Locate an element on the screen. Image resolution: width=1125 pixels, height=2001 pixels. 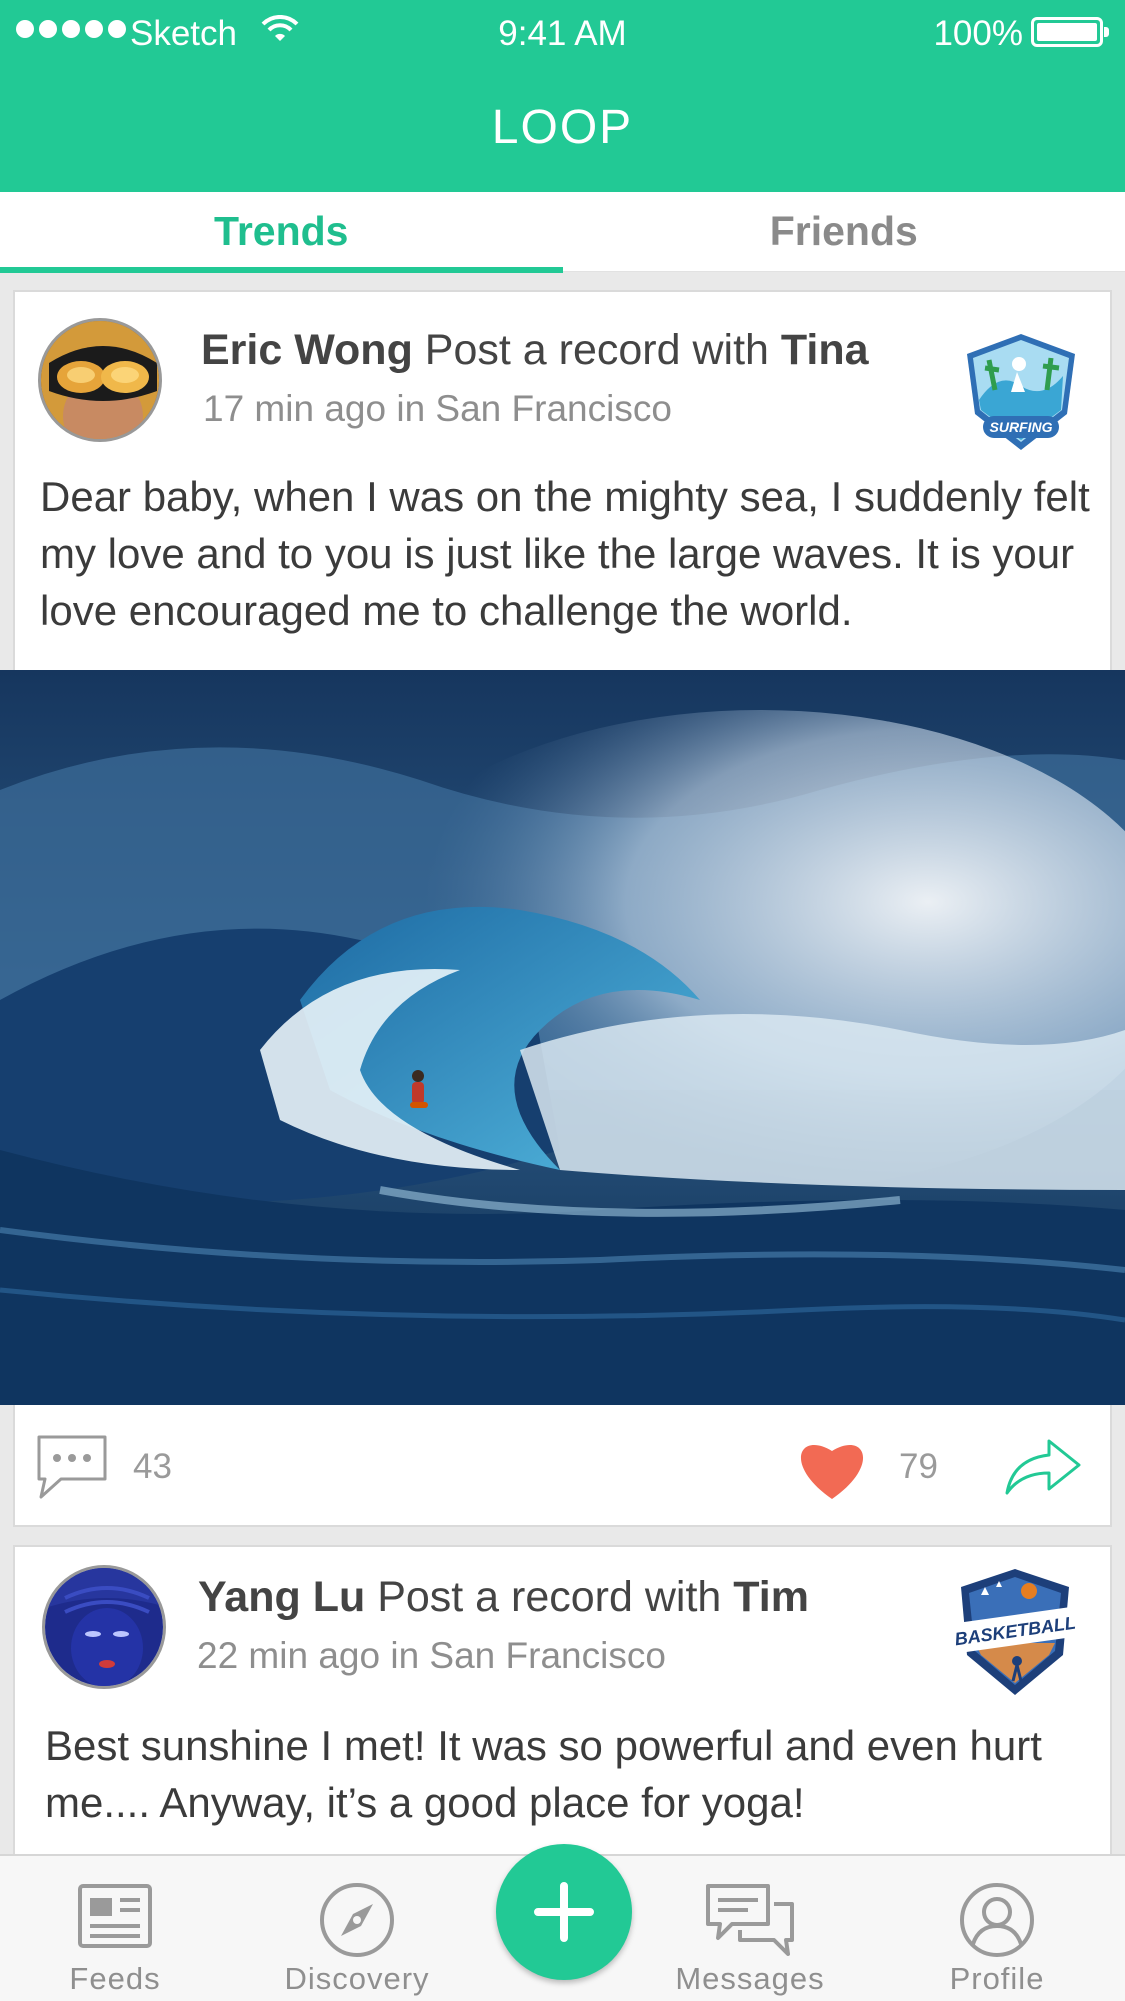
share-icon is located at coordinates (1043, 1467).